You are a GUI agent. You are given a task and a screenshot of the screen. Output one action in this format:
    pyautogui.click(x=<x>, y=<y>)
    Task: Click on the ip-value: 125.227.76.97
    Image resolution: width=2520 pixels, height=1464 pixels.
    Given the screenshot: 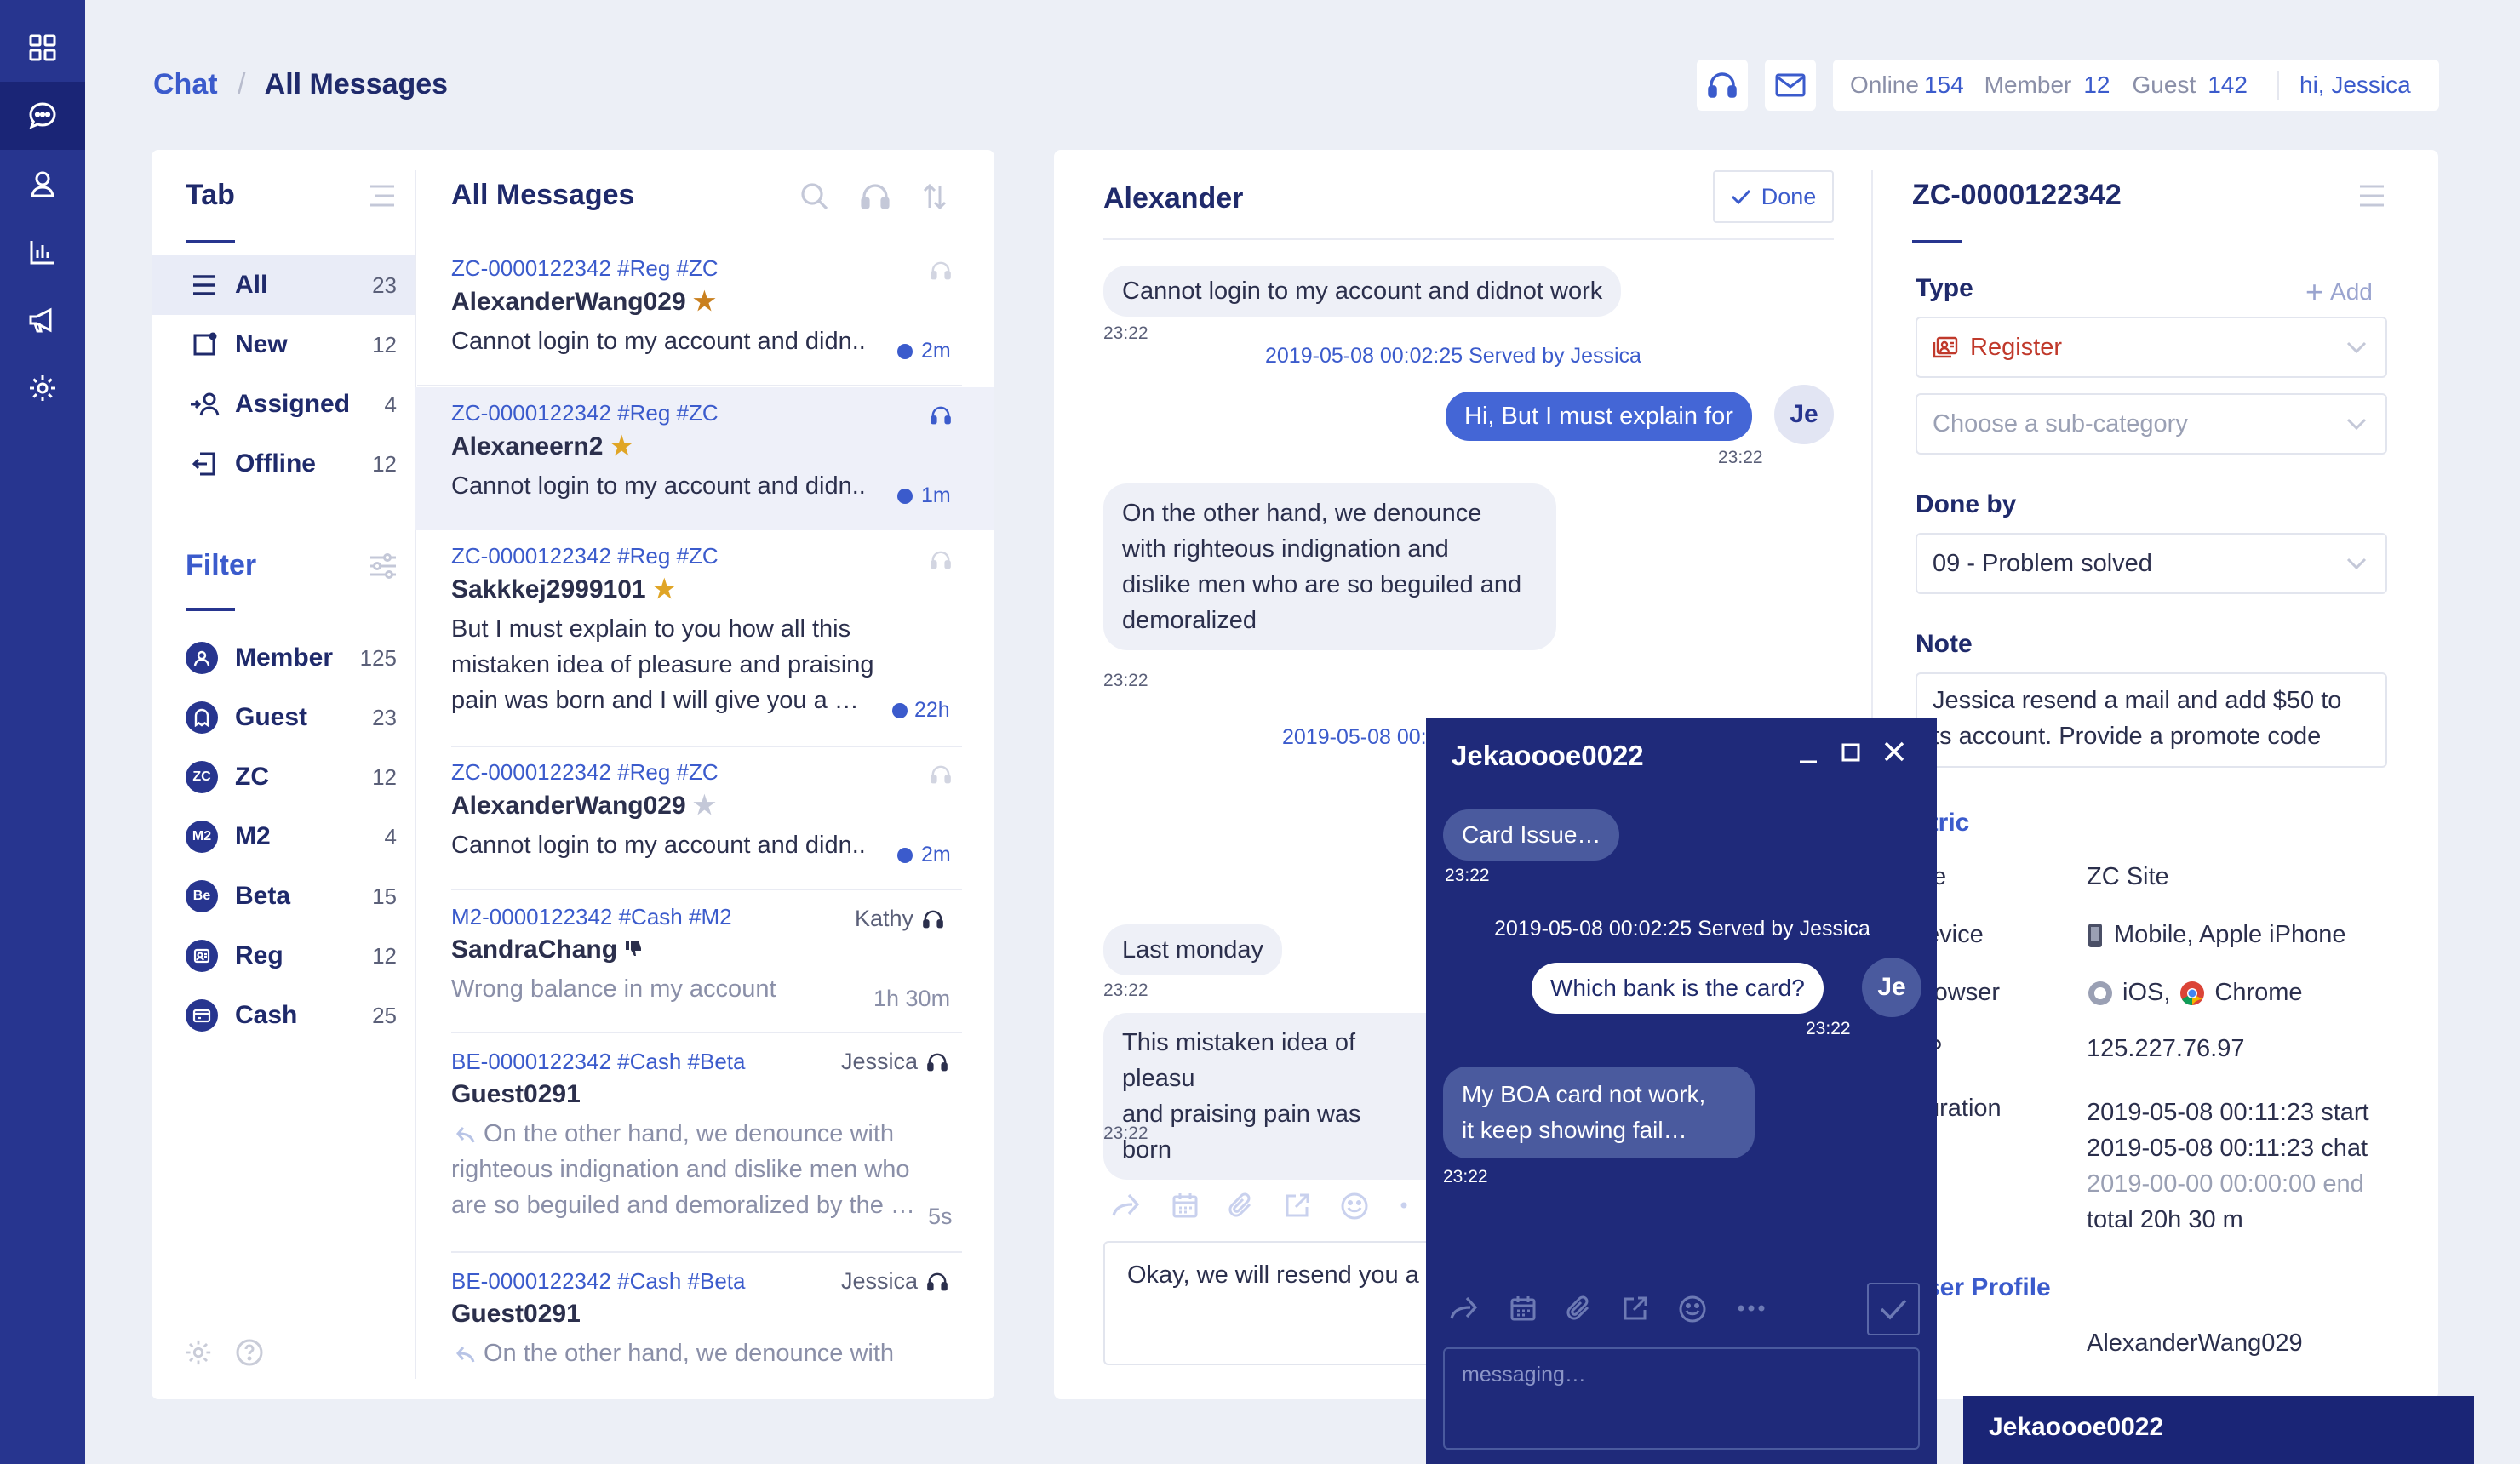 What is the action you would take?
    pyautogui.click(x=2166, y=1048)
    